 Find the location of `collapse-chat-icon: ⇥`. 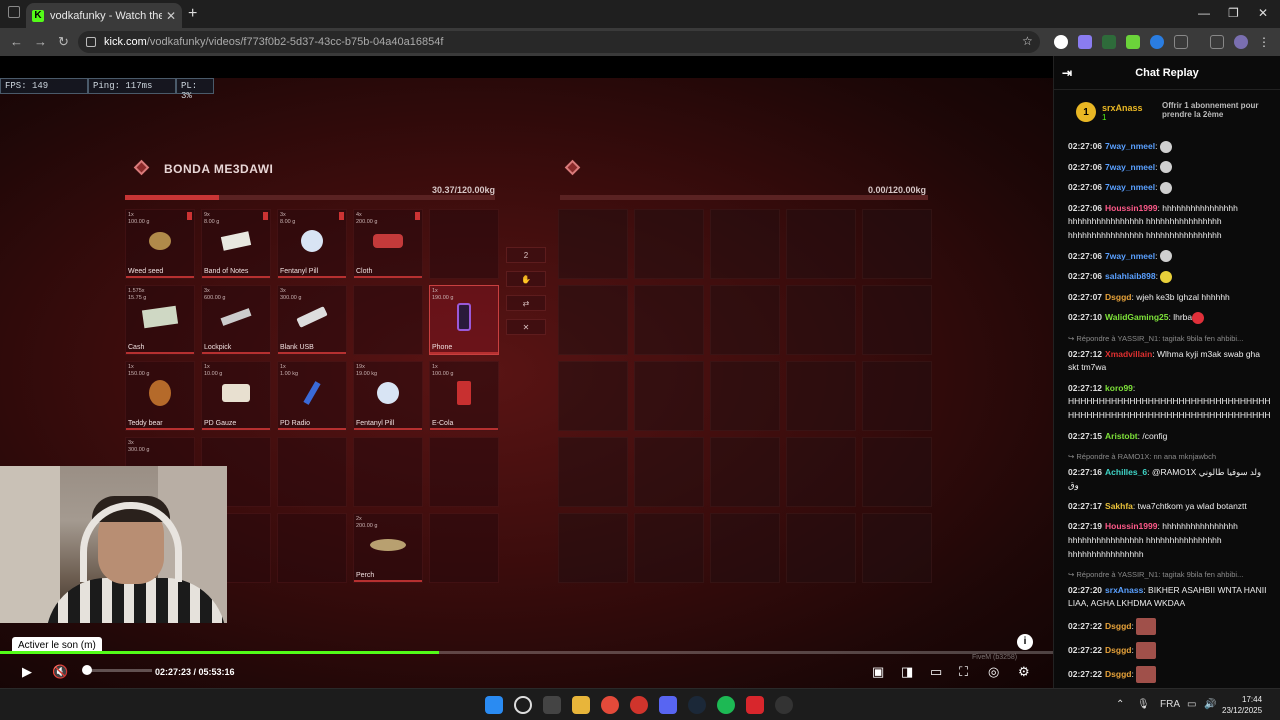

collapse-chat-icon: ⇥ is located at coordinates (1067, 73).